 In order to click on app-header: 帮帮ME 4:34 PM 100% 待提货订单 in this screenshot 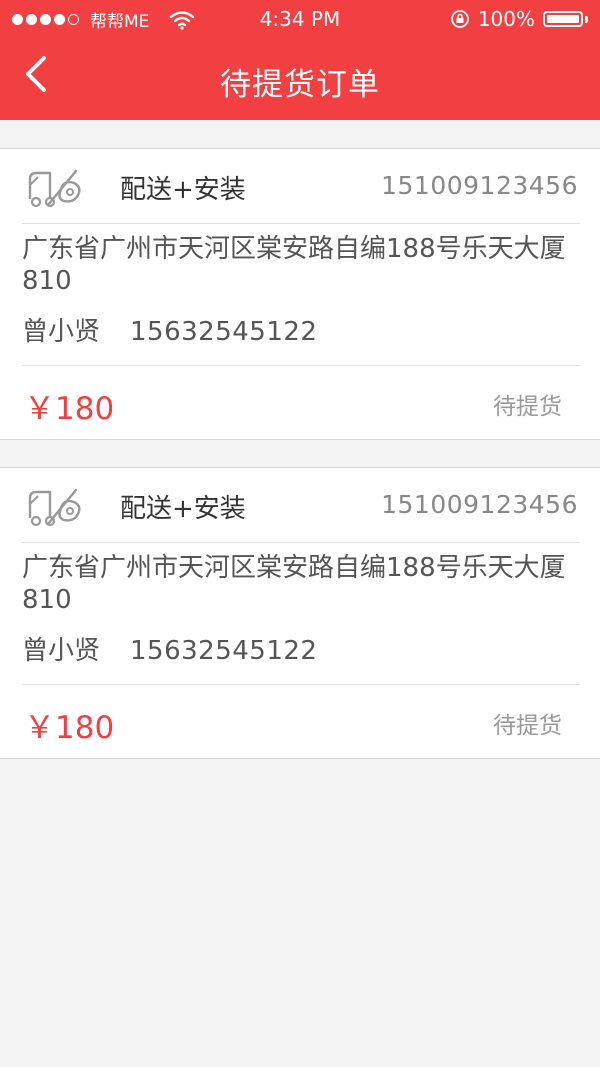, I will do `click(300, 60)`.